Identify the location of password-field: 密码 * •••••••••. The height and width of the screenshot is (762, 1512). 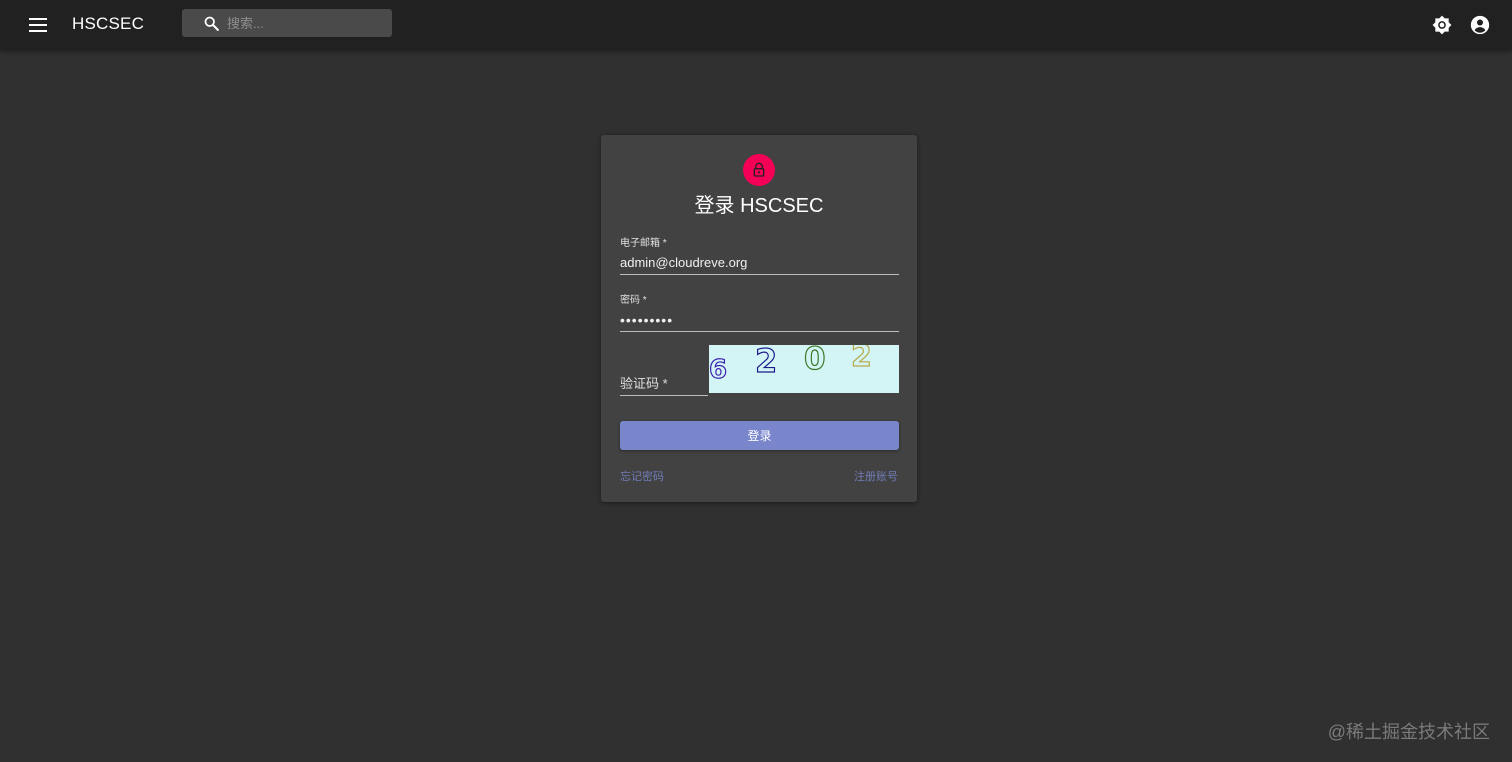
(759, 313).